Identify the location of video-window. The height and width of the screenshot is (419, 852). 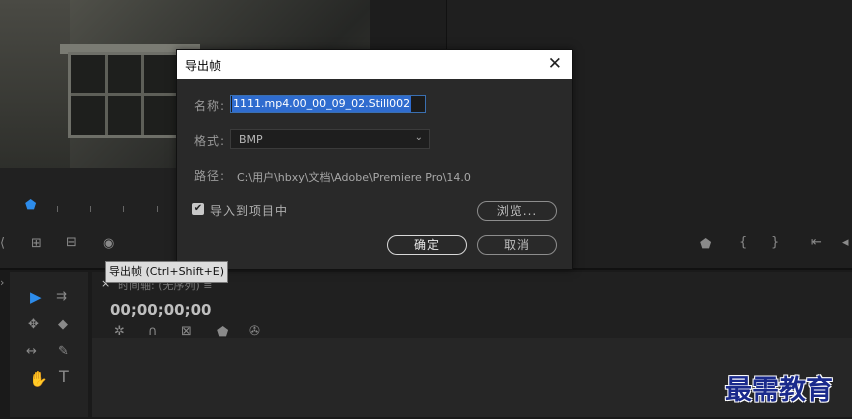
(126, 95).